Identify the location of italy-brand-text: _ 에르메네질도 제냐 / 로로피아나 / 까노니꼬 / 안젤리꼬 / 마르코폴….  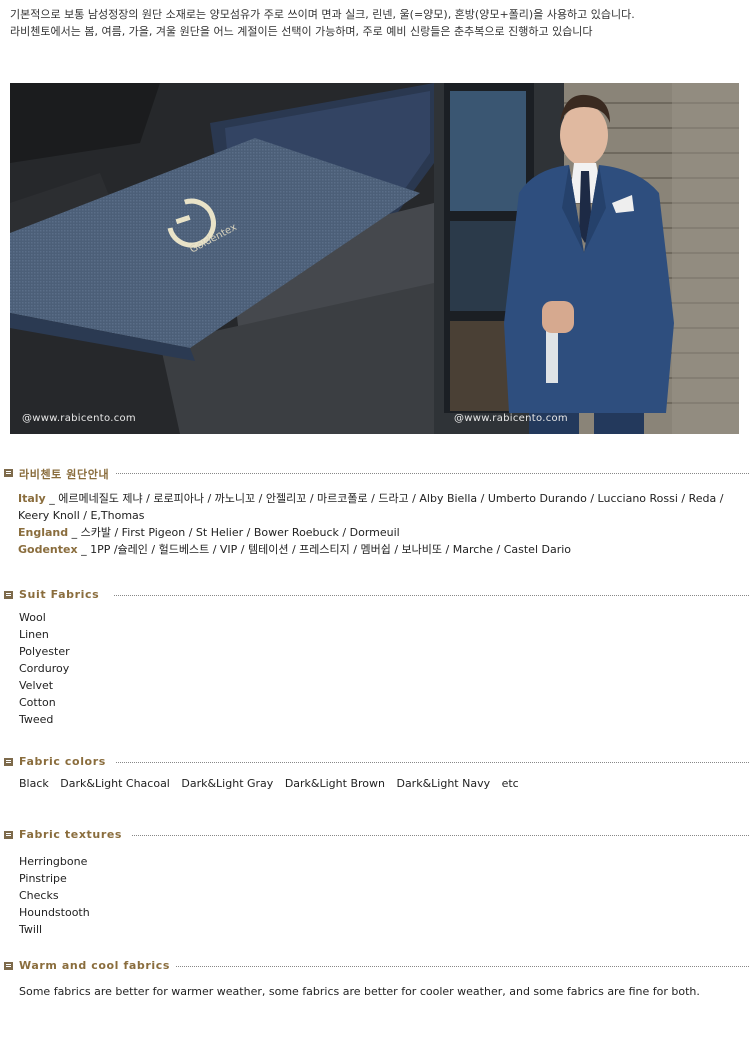
(371, 507).